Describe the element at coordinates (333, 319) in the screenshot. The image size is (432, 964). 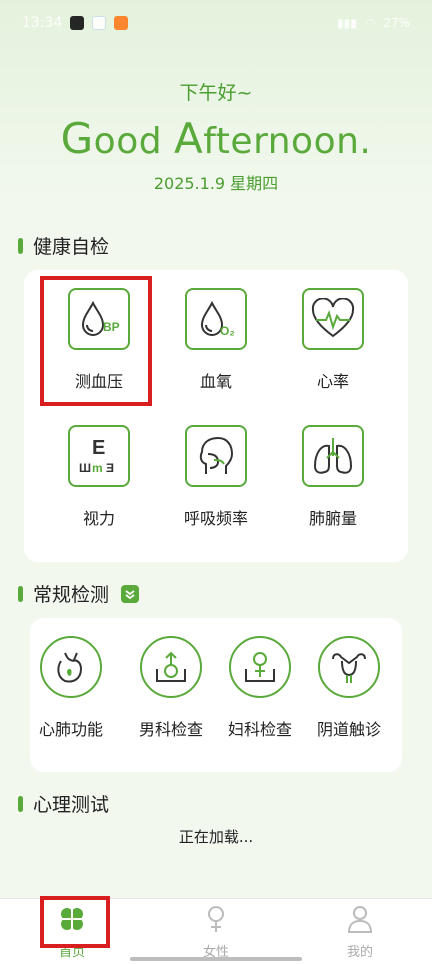
I see `heart-rate-icon` at that location.